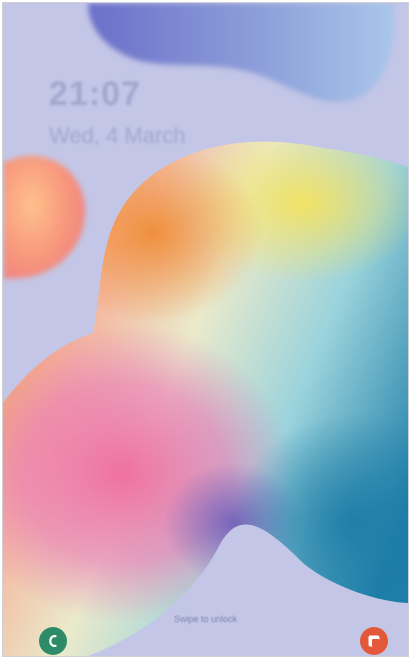 The image size is (413, 661). I want to click on phone-shortcut-button, so click(53, 641).